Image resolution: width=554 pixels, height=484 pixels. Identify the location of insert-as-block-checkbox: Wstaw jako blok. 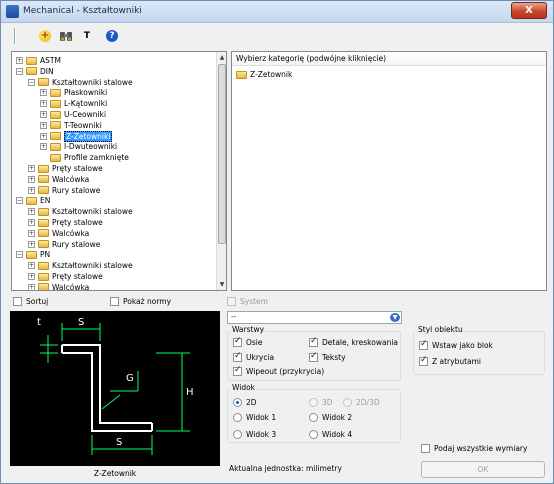
(456, 344).